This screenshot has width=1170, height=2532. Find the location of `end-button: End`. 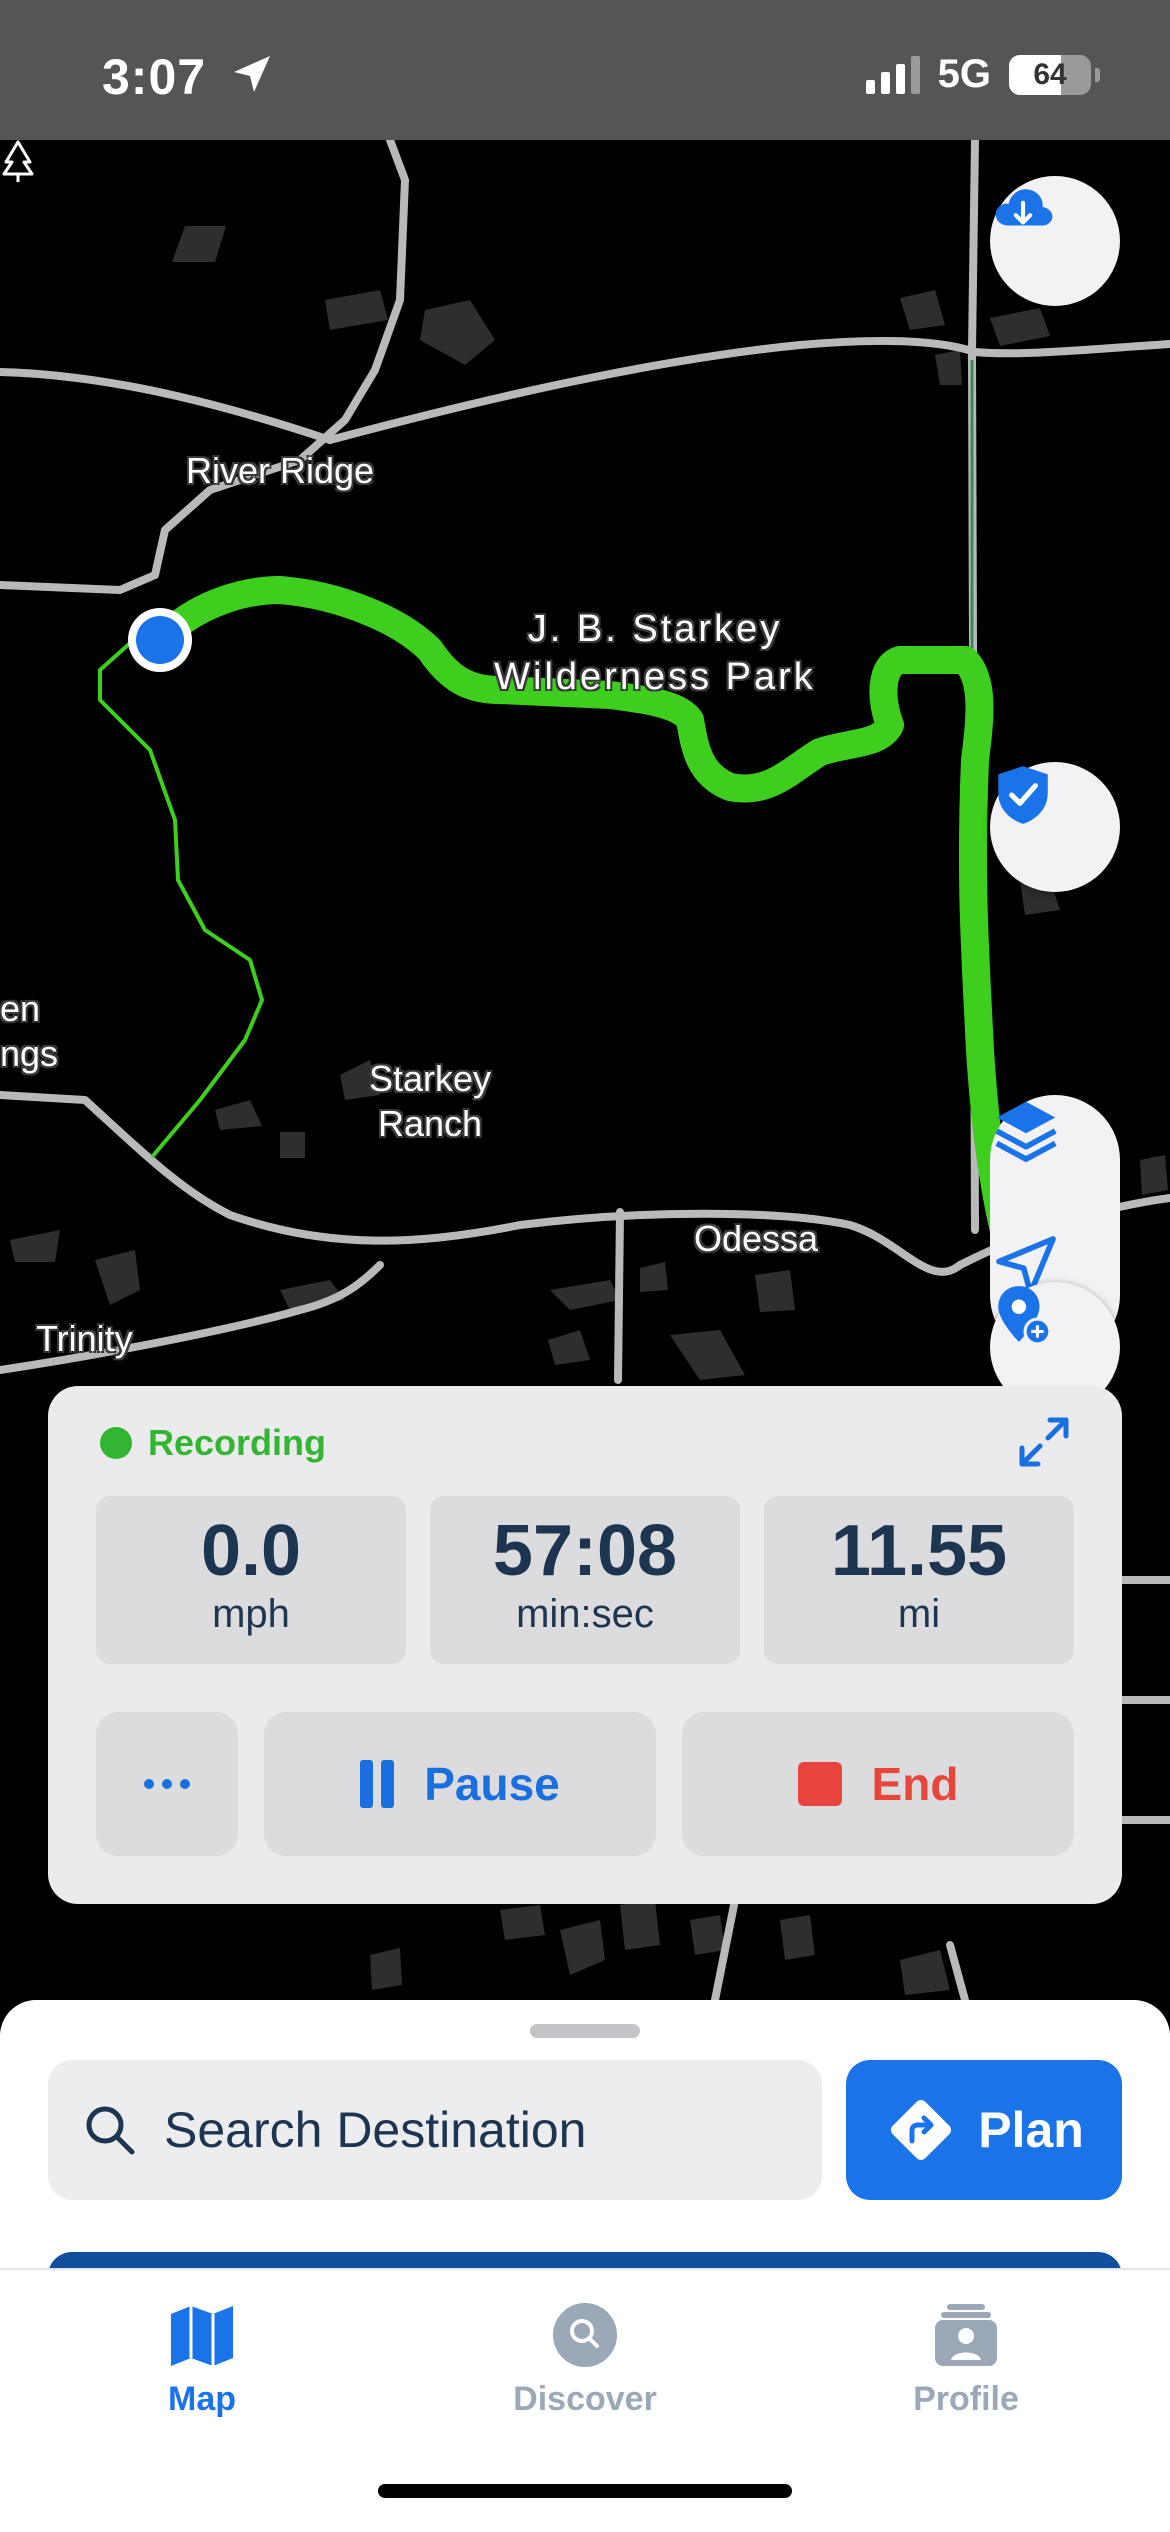

end-button: End is located at coordinates (878, 1784).